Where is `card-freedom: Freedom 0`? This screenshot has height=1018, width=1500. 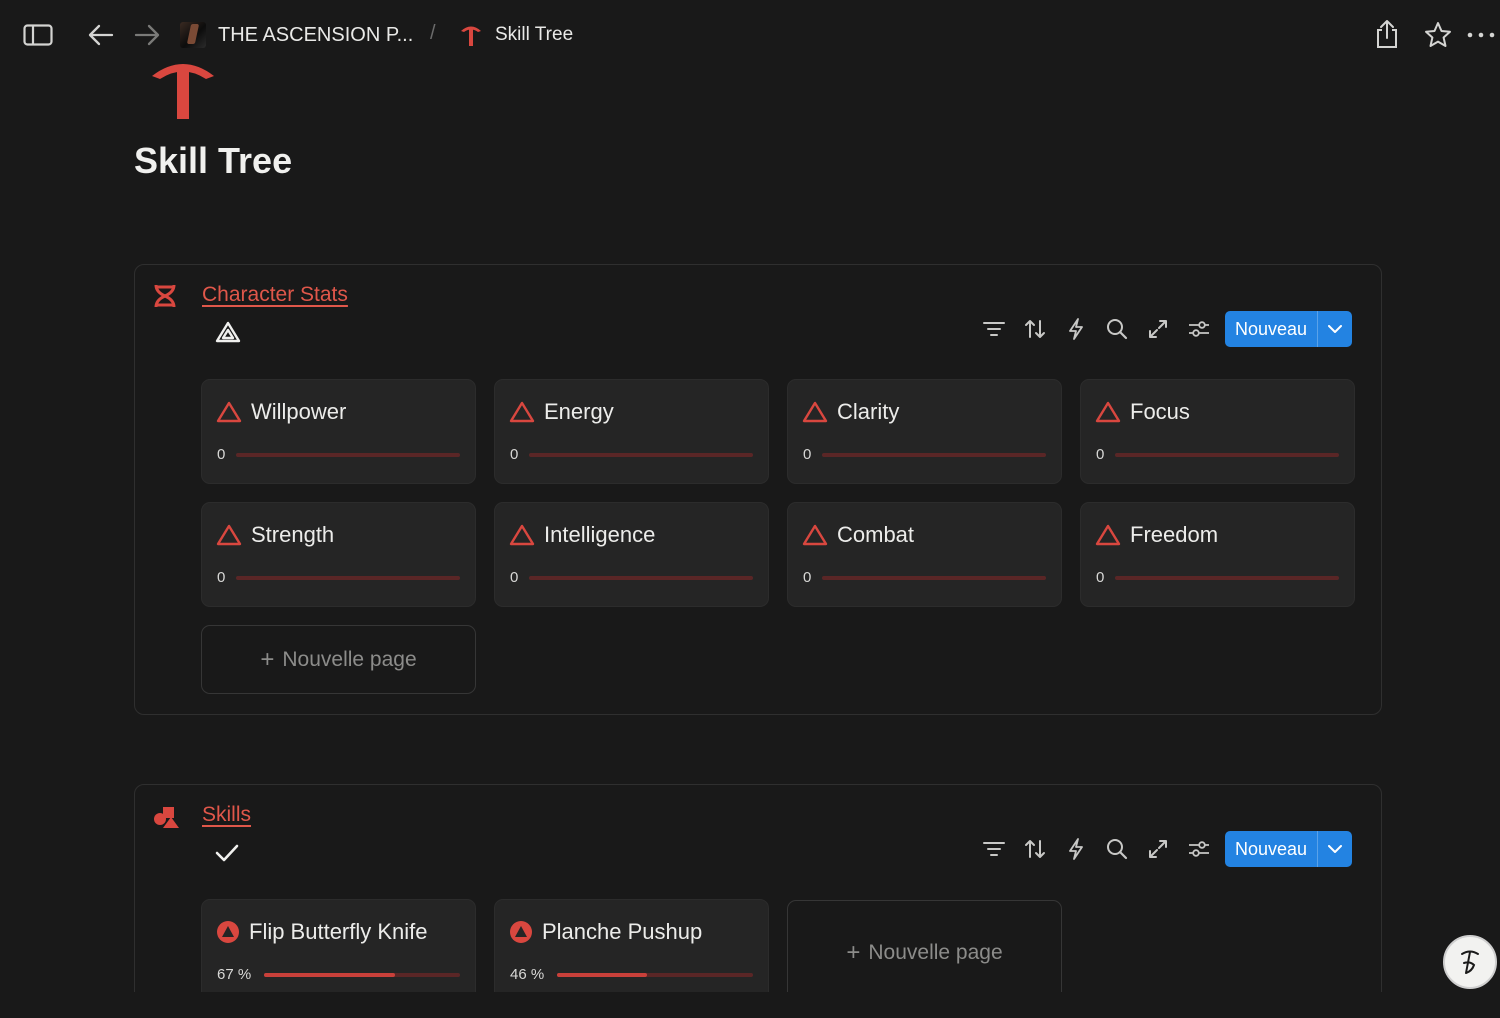
card-freedom: Freedom 0 is located at coordinates (1217, 554).